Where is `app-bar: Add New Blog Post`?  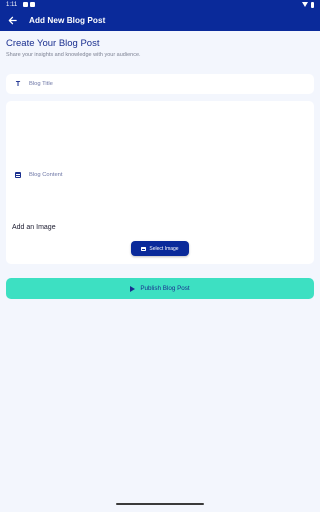
app-bar: Add New Blog Post is located at coordinates (160, 20).